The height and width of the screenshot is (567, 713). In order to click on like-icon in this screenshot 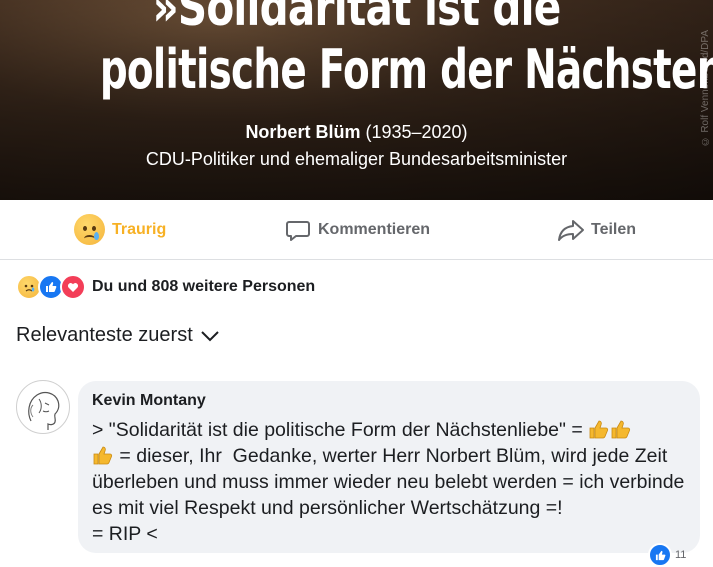, I will do `click(660, 555)`.